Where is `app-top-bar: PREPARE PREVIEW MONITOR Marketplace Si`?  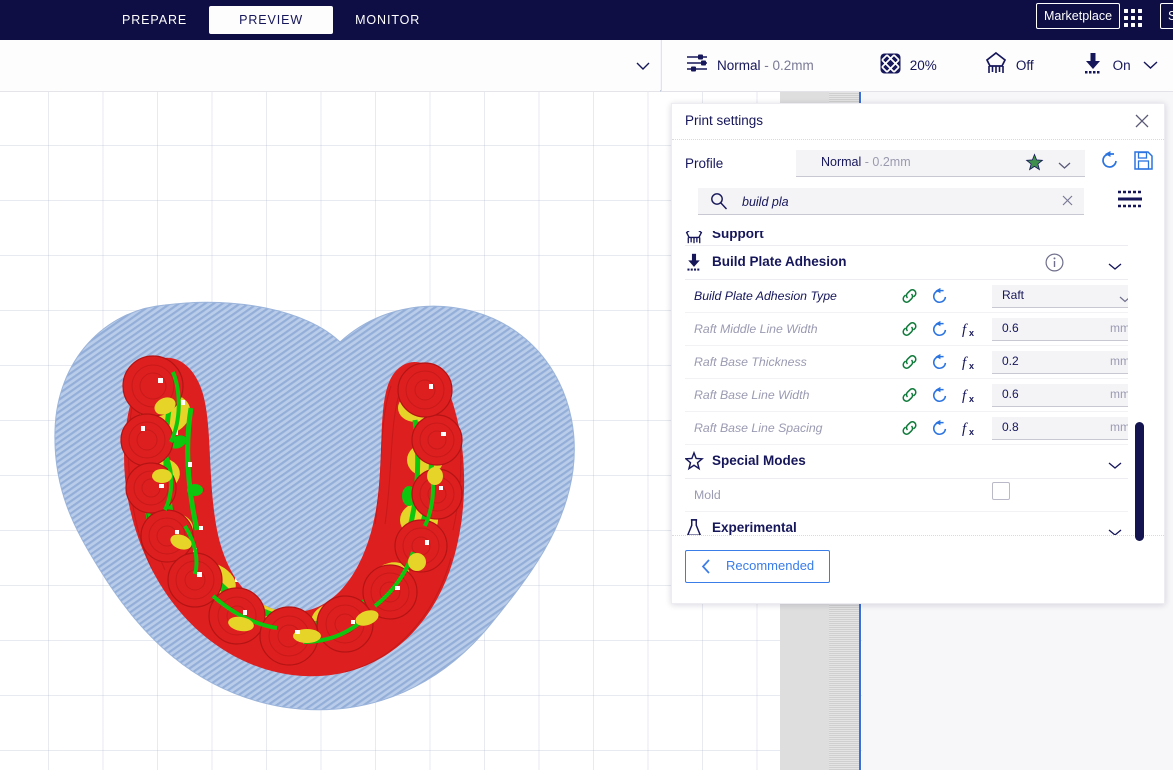 app-top-bar: PREPARE PREVIEW MONITOR Marketplace Si is located at coordinates (586, 20).